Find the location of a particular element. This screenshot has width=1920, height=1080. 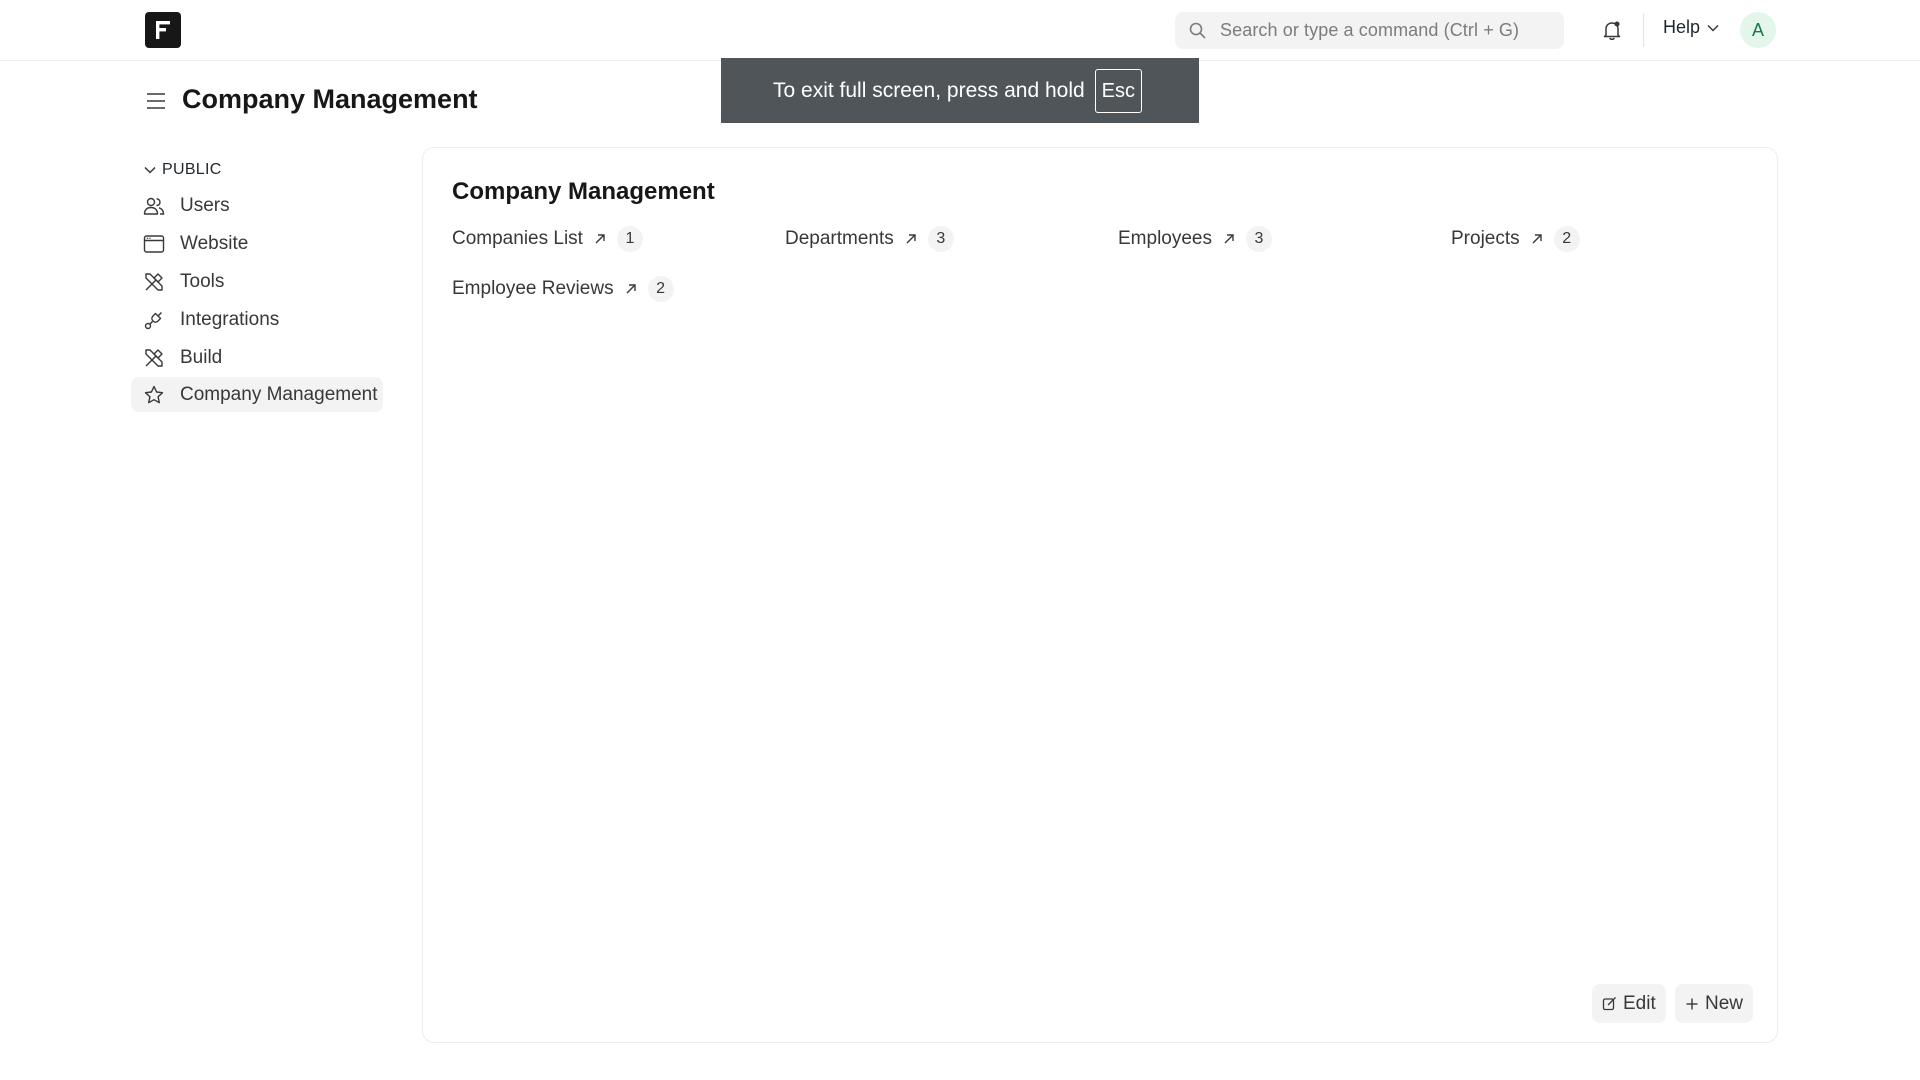

shortcut-label: Employee Reviews is located at coordinates (533, 288).